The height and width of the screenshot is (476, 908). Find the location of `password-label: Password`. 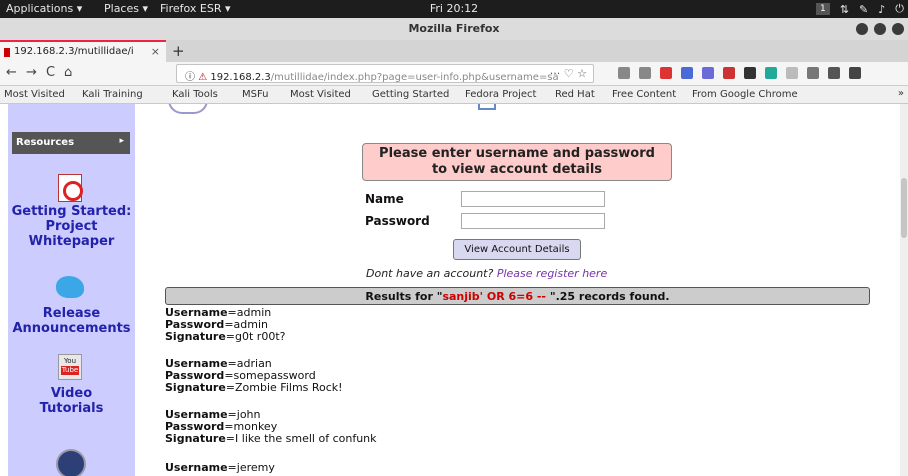

password-label: Password is located at coordinates (397, 221).